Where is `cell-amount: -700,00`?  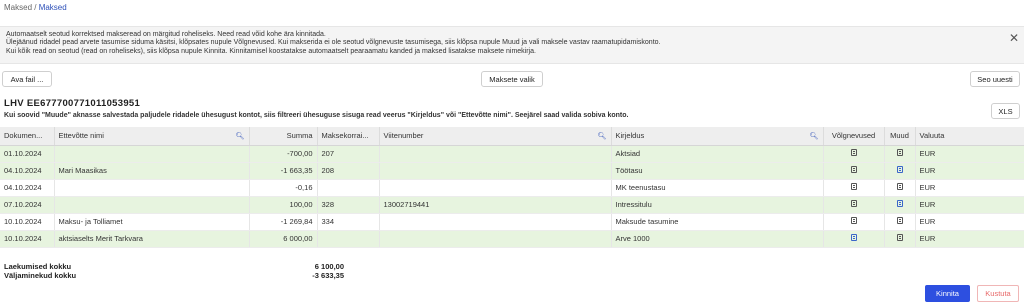
cell-amount: -700,00 is located at coordinates (283, 154).